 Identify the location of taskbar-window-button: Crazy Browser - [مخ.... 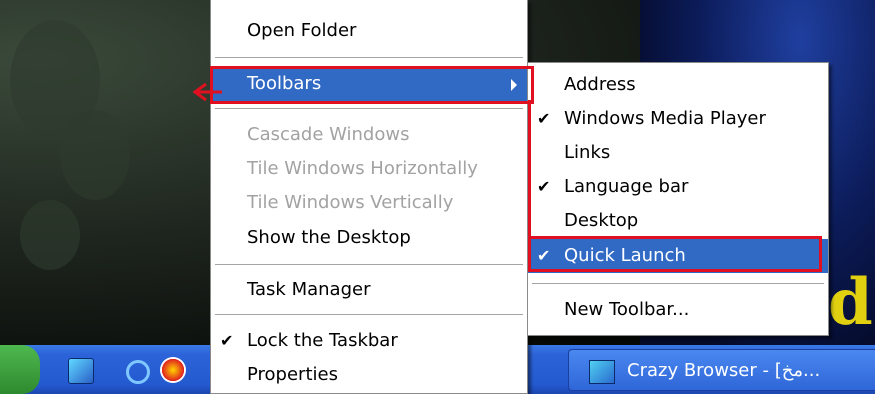
(721, 370).